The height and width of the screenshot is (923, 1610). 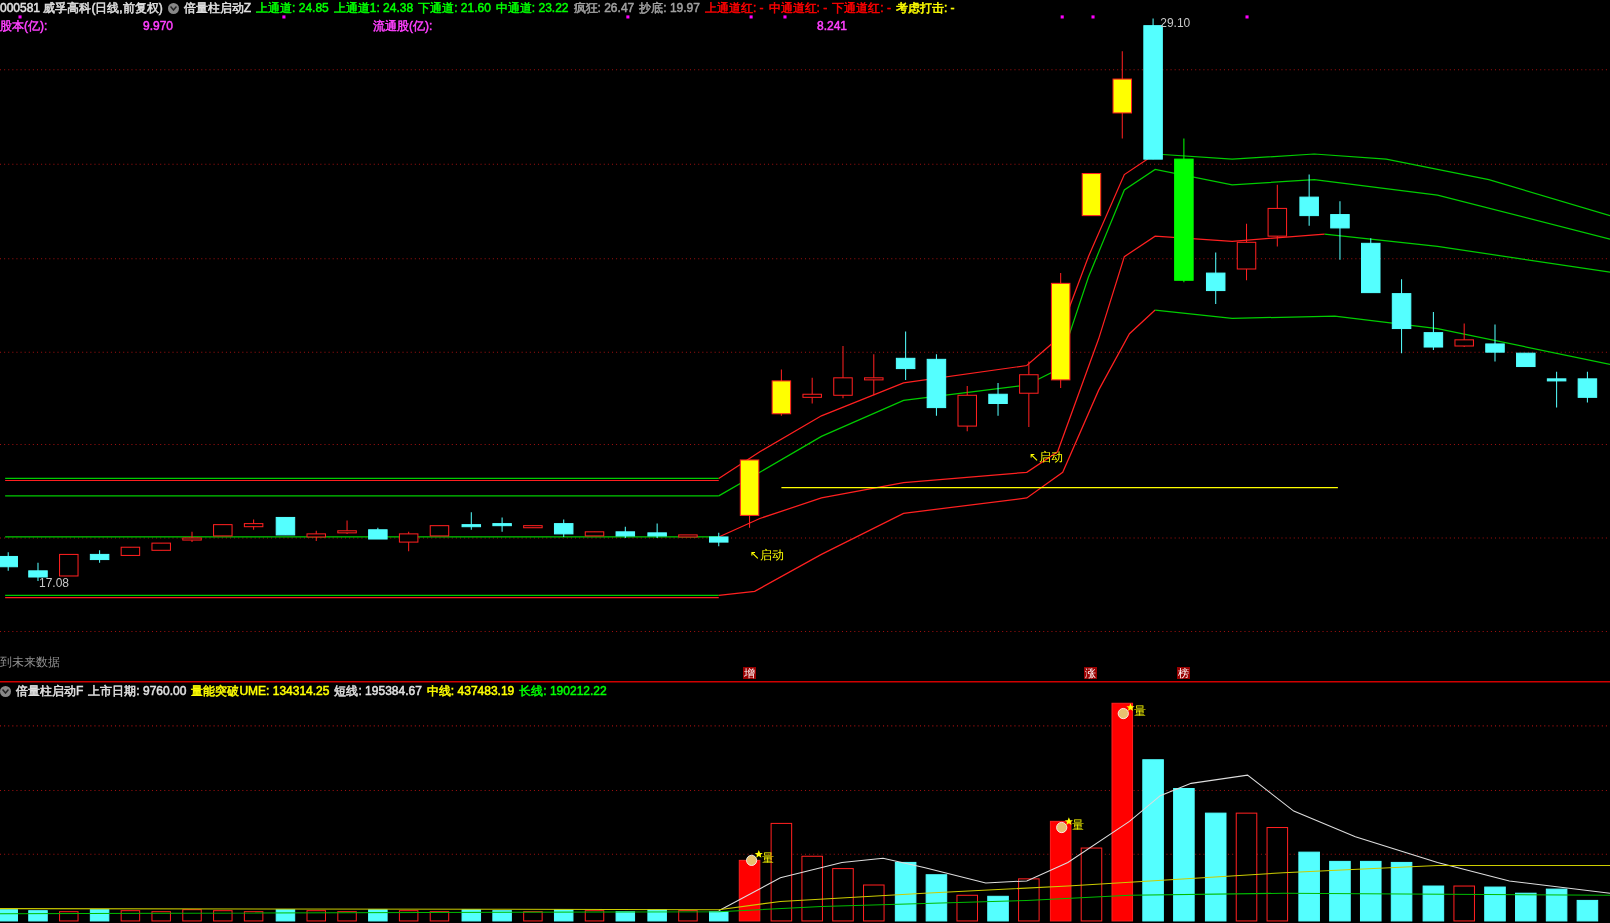 What do you see at coordinates (832, 26) in the screenshot?
I see `info-value: 8.241` at bounding box center [832, 26].